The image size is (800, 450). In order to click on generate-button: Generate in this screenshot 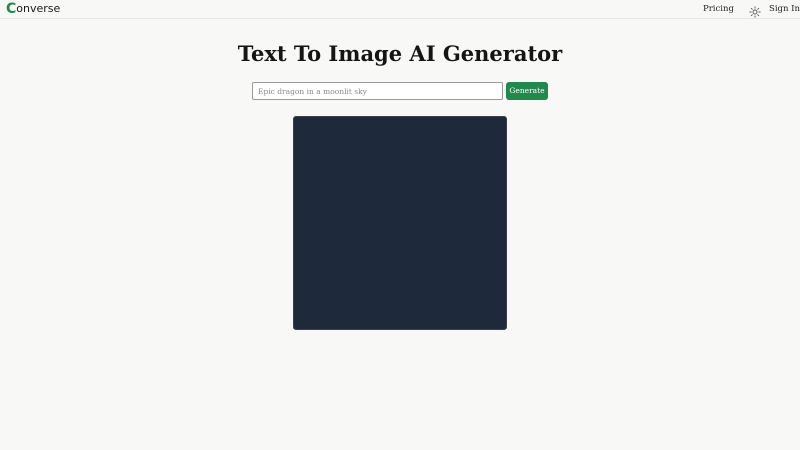, I will do `click(527, 91)`.